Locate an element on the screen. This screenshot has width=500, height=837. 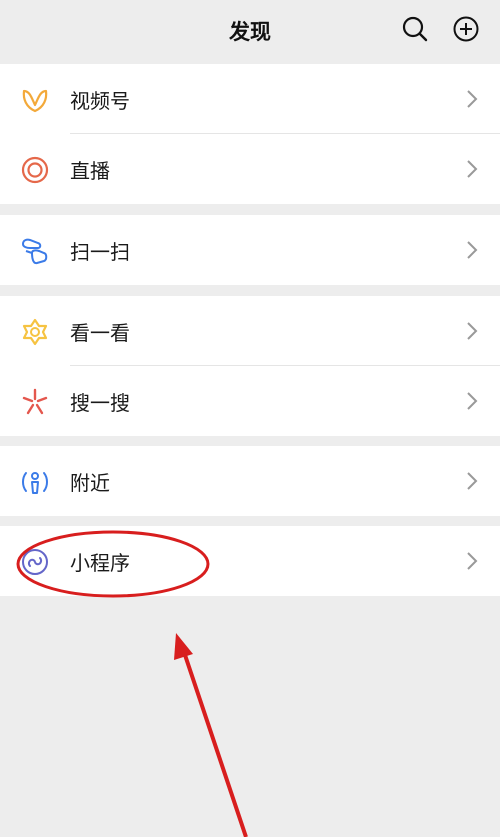
search-spark-icon is located at coordinates (35, 401).